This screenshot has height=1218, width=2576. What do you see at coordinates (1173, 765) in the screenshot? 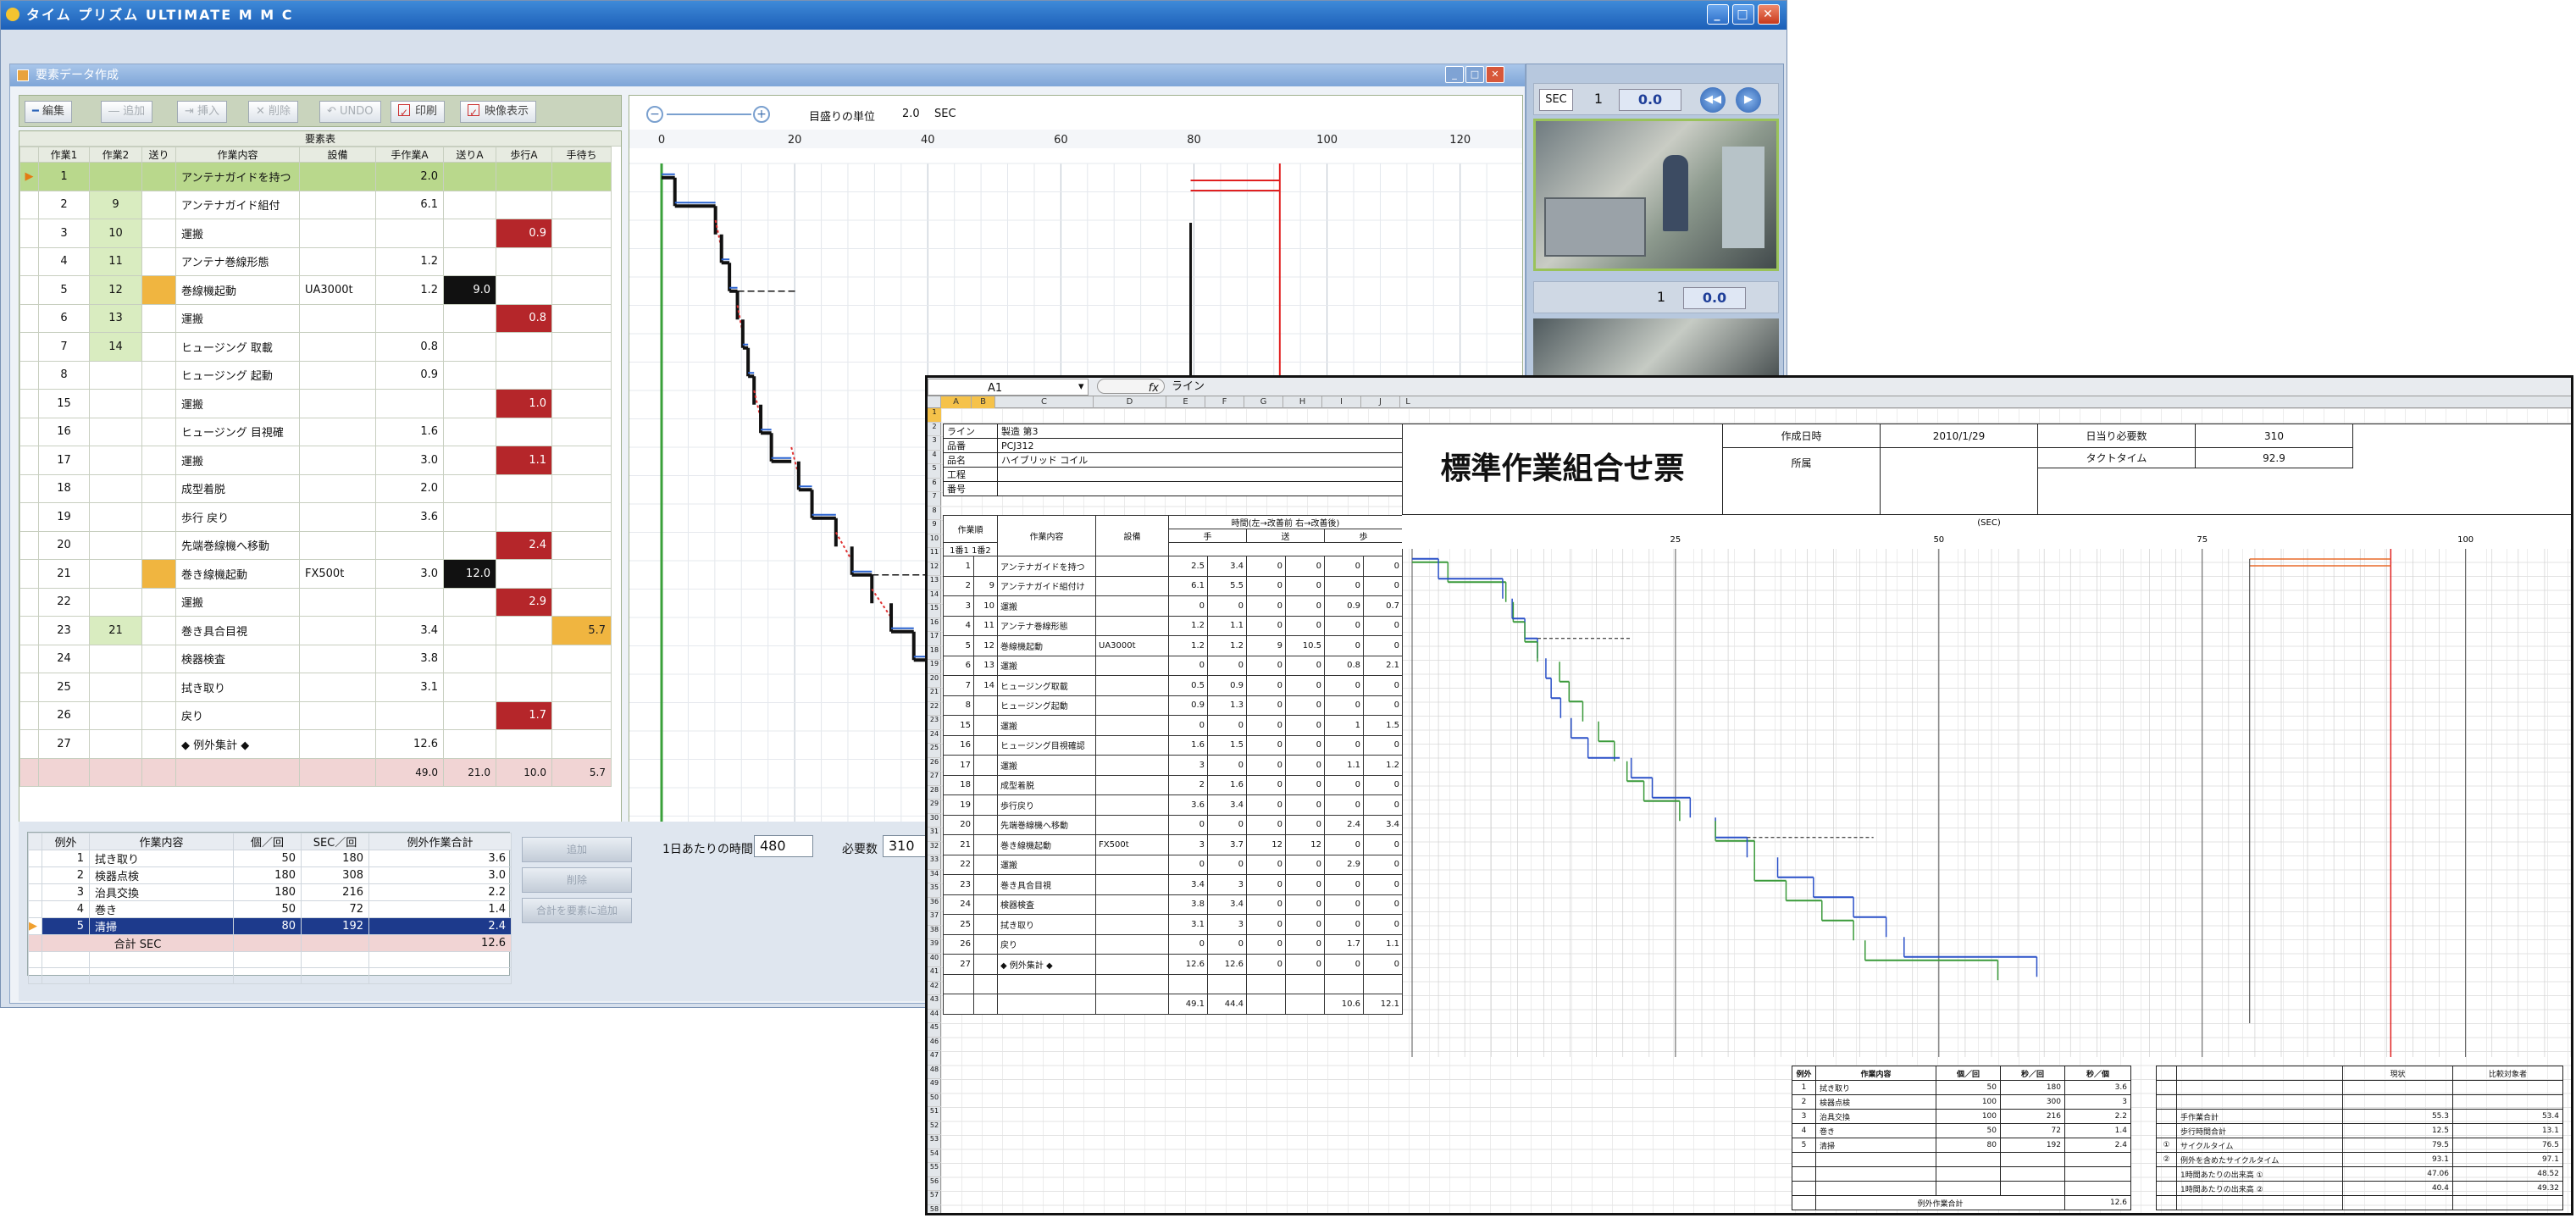
I see `table-row: 17 運搬 3 0 0 0 1.1 1.2` at bounding box center [1173, 765].